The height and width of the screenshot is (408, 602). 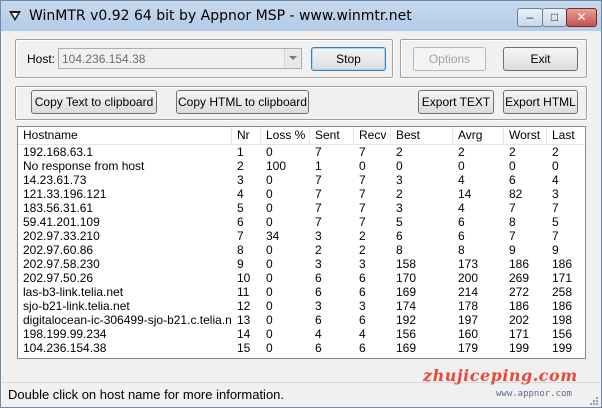 I want to click on cell-recv: 2, so click(x=362, y=250).